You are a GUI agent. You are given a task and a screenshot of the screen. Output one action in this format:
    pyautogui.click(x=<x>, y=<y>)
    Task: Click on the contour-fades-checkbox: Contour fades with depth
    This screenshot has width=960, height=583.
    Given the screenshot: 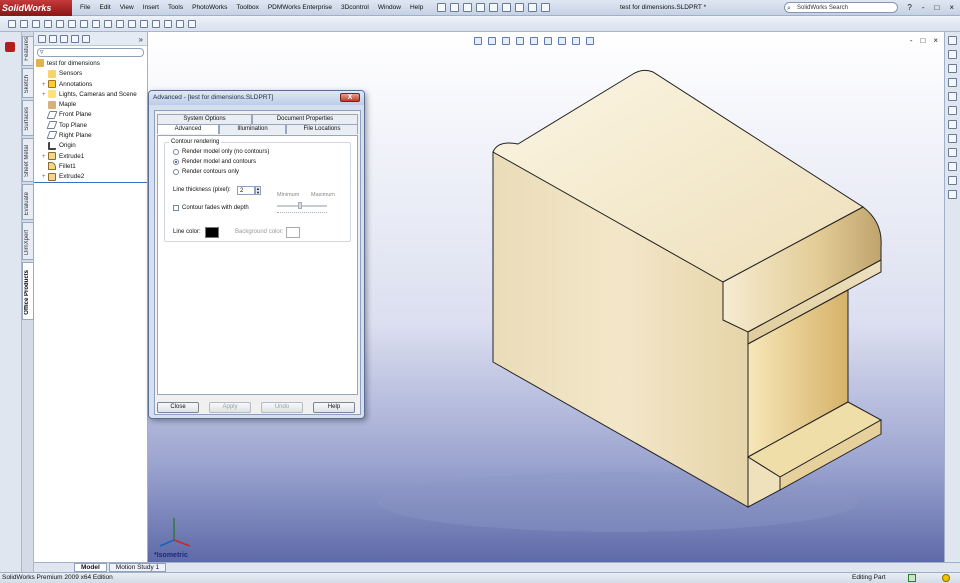 What is the action you would take?
    pyautogui.click(x=211, y=208)
    